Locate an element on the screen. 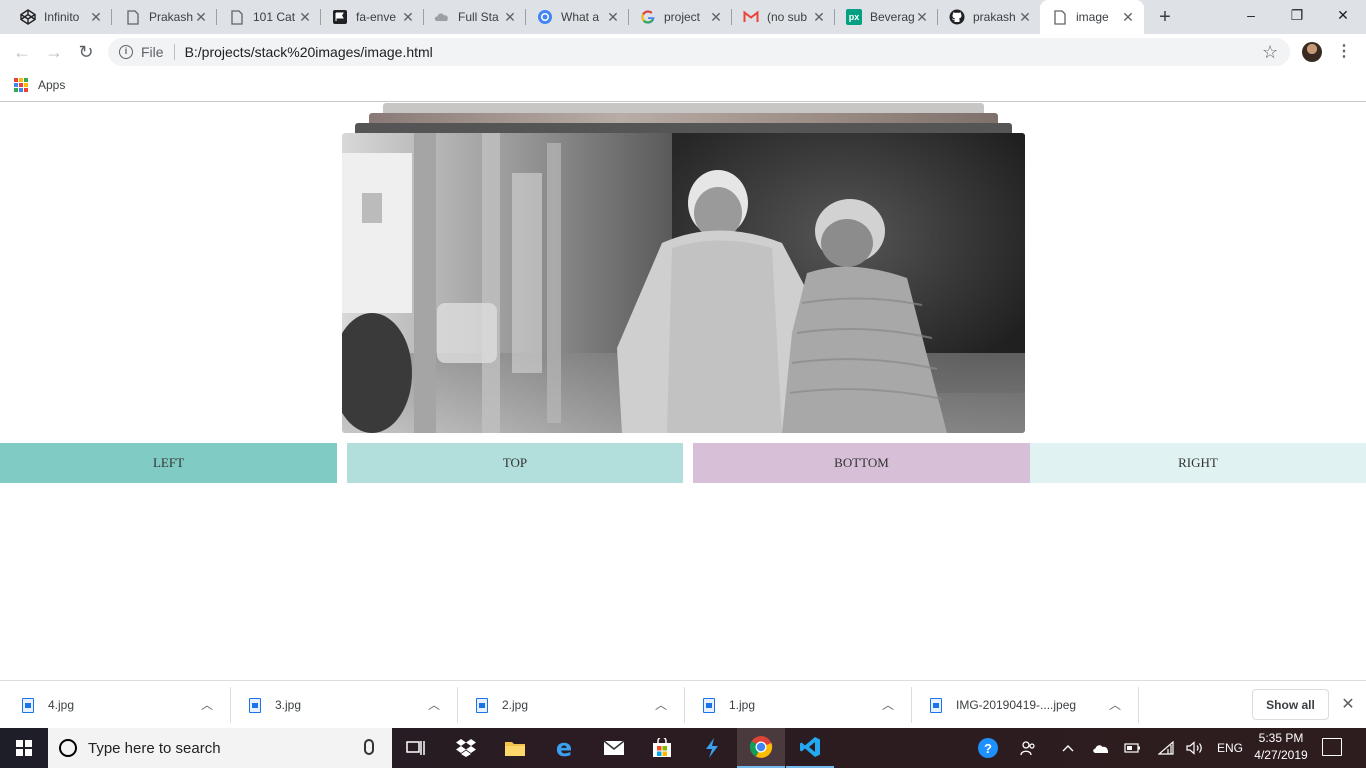  system-clock: 5:35 PM 4/27/2019 is located at coordinates (1281, 748).